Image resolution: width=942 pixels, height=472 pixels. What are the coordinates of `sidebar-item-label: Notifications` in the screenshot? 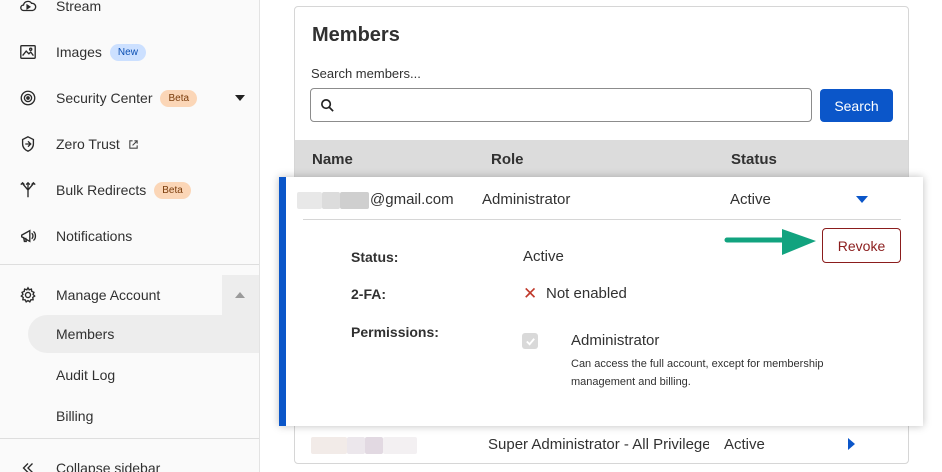 It's located at (94, 236).